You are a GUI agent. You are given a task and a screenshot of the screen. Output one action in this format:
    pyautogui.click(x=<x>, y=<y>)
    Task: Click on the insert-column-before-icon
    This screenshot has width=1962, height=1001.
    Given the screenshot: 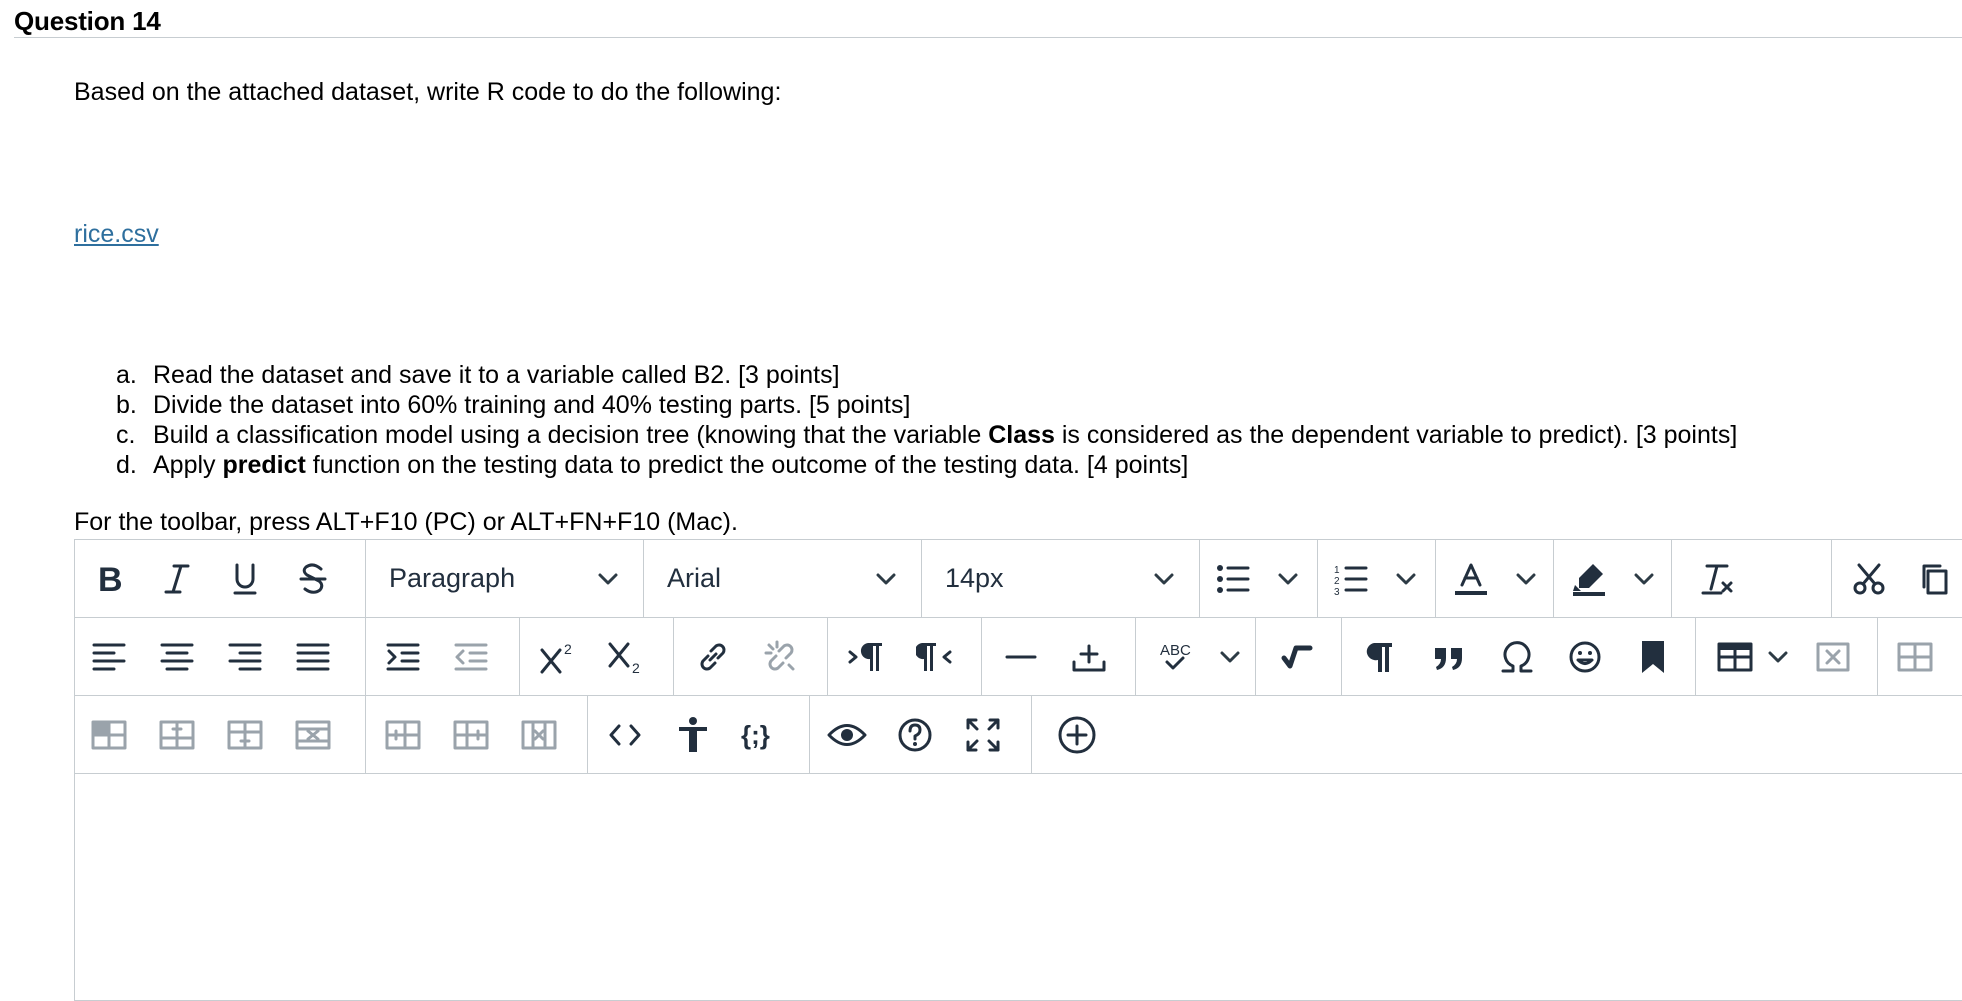 What is the action you would take?
    pyautogui.click(x=403, y=735)
    